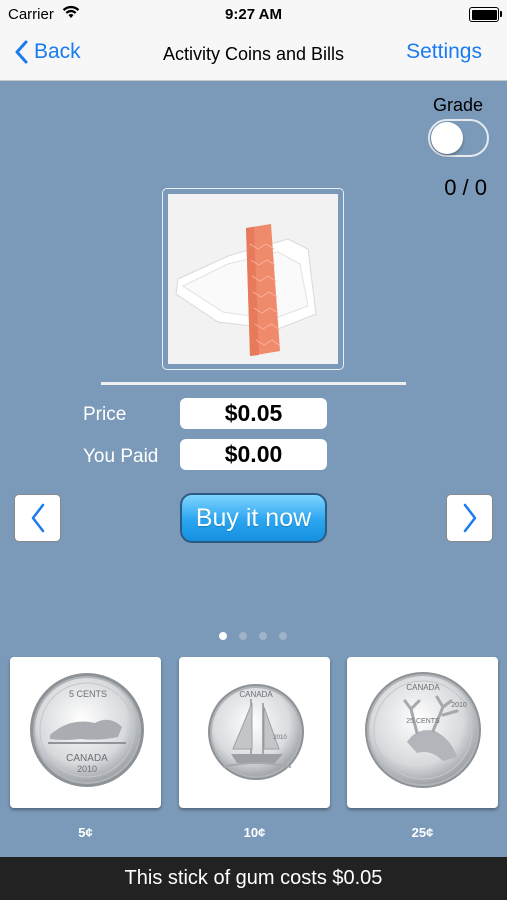 Image resolution: width=507 pixels, height=900 pixels. Describe the element at coordinates (457, 105) in the screenshot. I see `grade-label: Grade` at that location.